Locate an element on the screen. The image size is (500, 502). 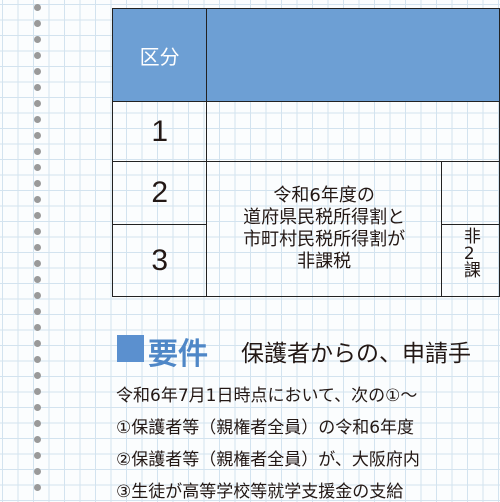
truncated-text: 課 is located at coordinates (472, 271).